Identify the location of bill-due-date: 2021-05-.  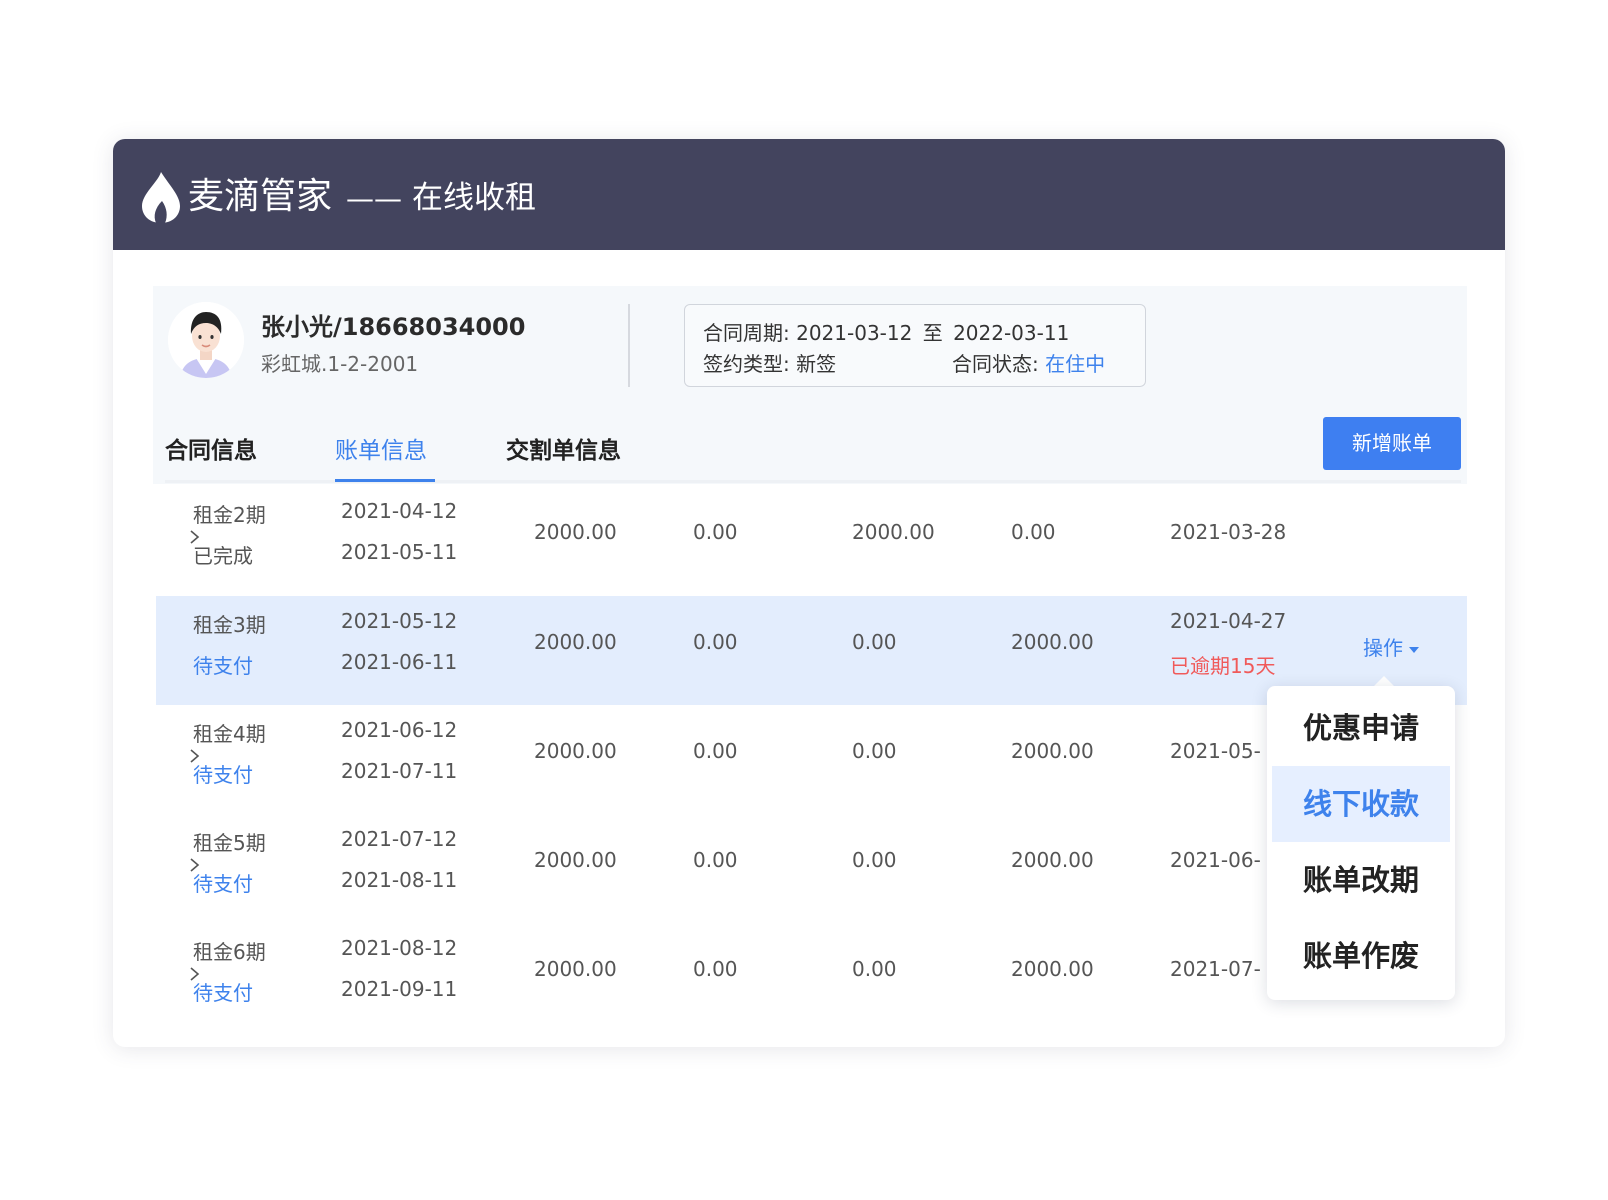
(1215, 751).